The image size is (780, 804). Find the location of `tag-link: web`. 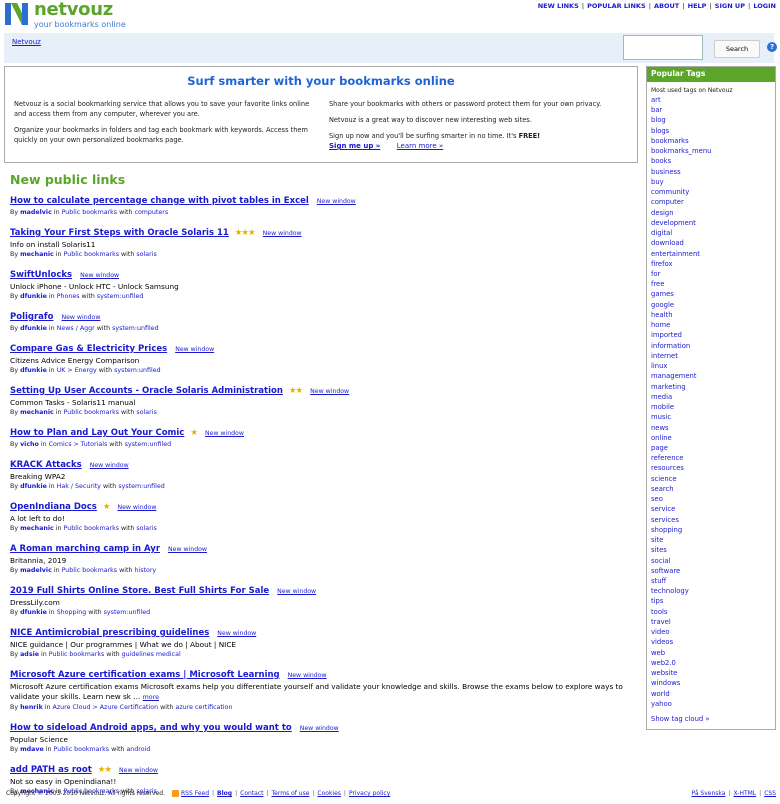

tag-link: web is located at coordinates (658, 653).